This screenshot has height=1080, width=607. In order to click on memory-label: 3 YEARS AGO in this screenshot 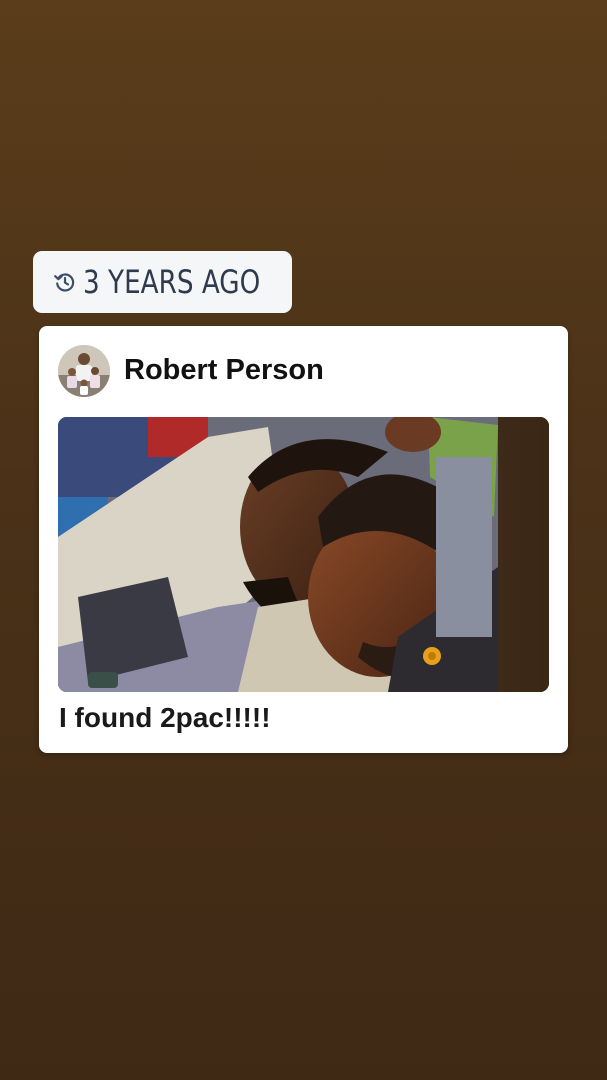, I will do `click(172, 282)`.